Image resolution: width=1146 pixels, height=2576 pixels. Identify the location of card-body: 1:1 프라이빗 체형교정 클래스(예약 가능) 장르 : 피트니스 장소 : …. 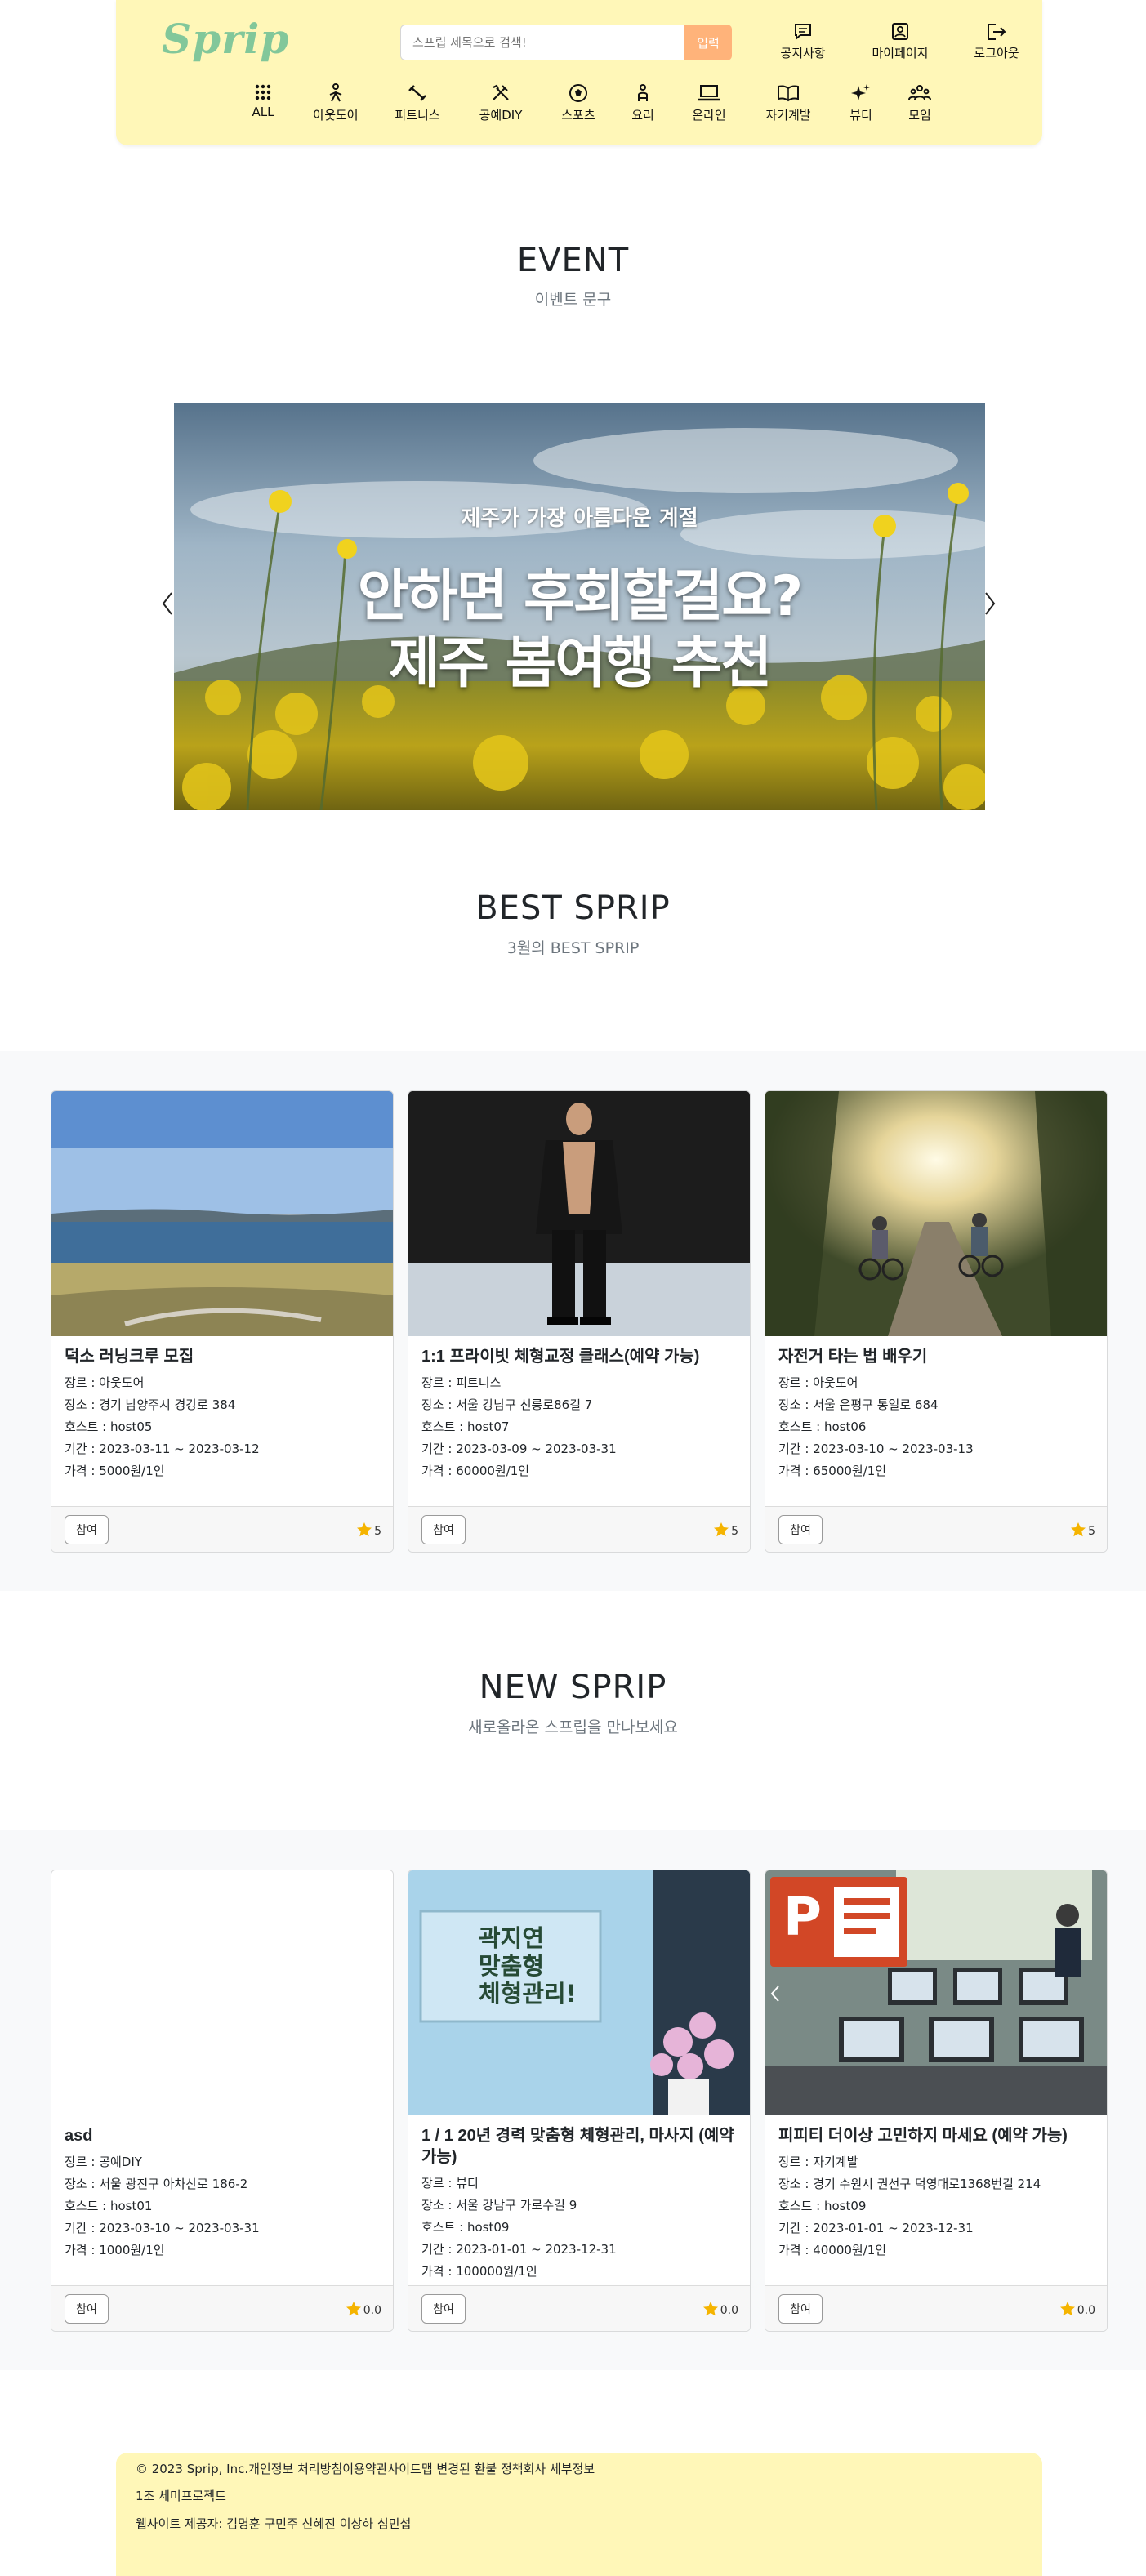
(580, 1414).